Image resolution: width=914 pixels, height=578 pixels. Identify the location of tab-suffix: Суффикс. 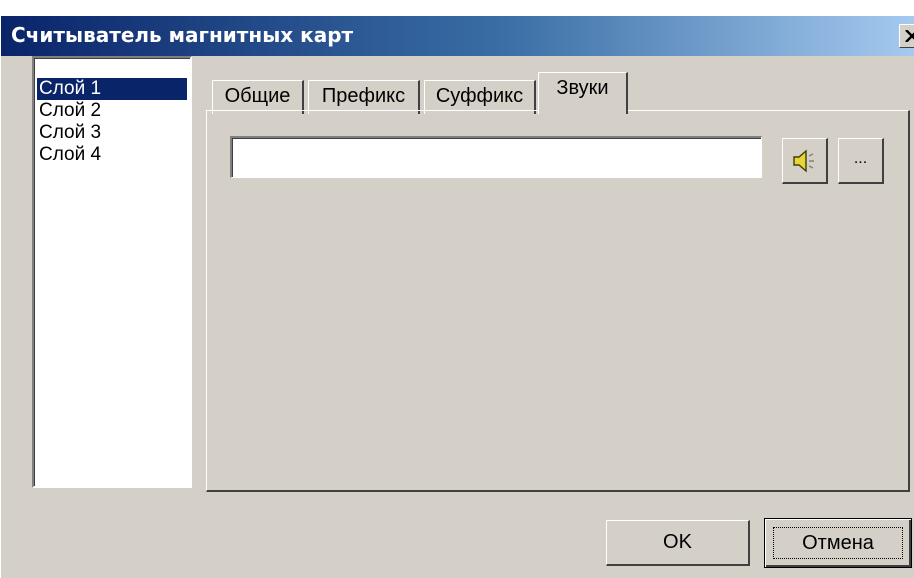
(480, 97).